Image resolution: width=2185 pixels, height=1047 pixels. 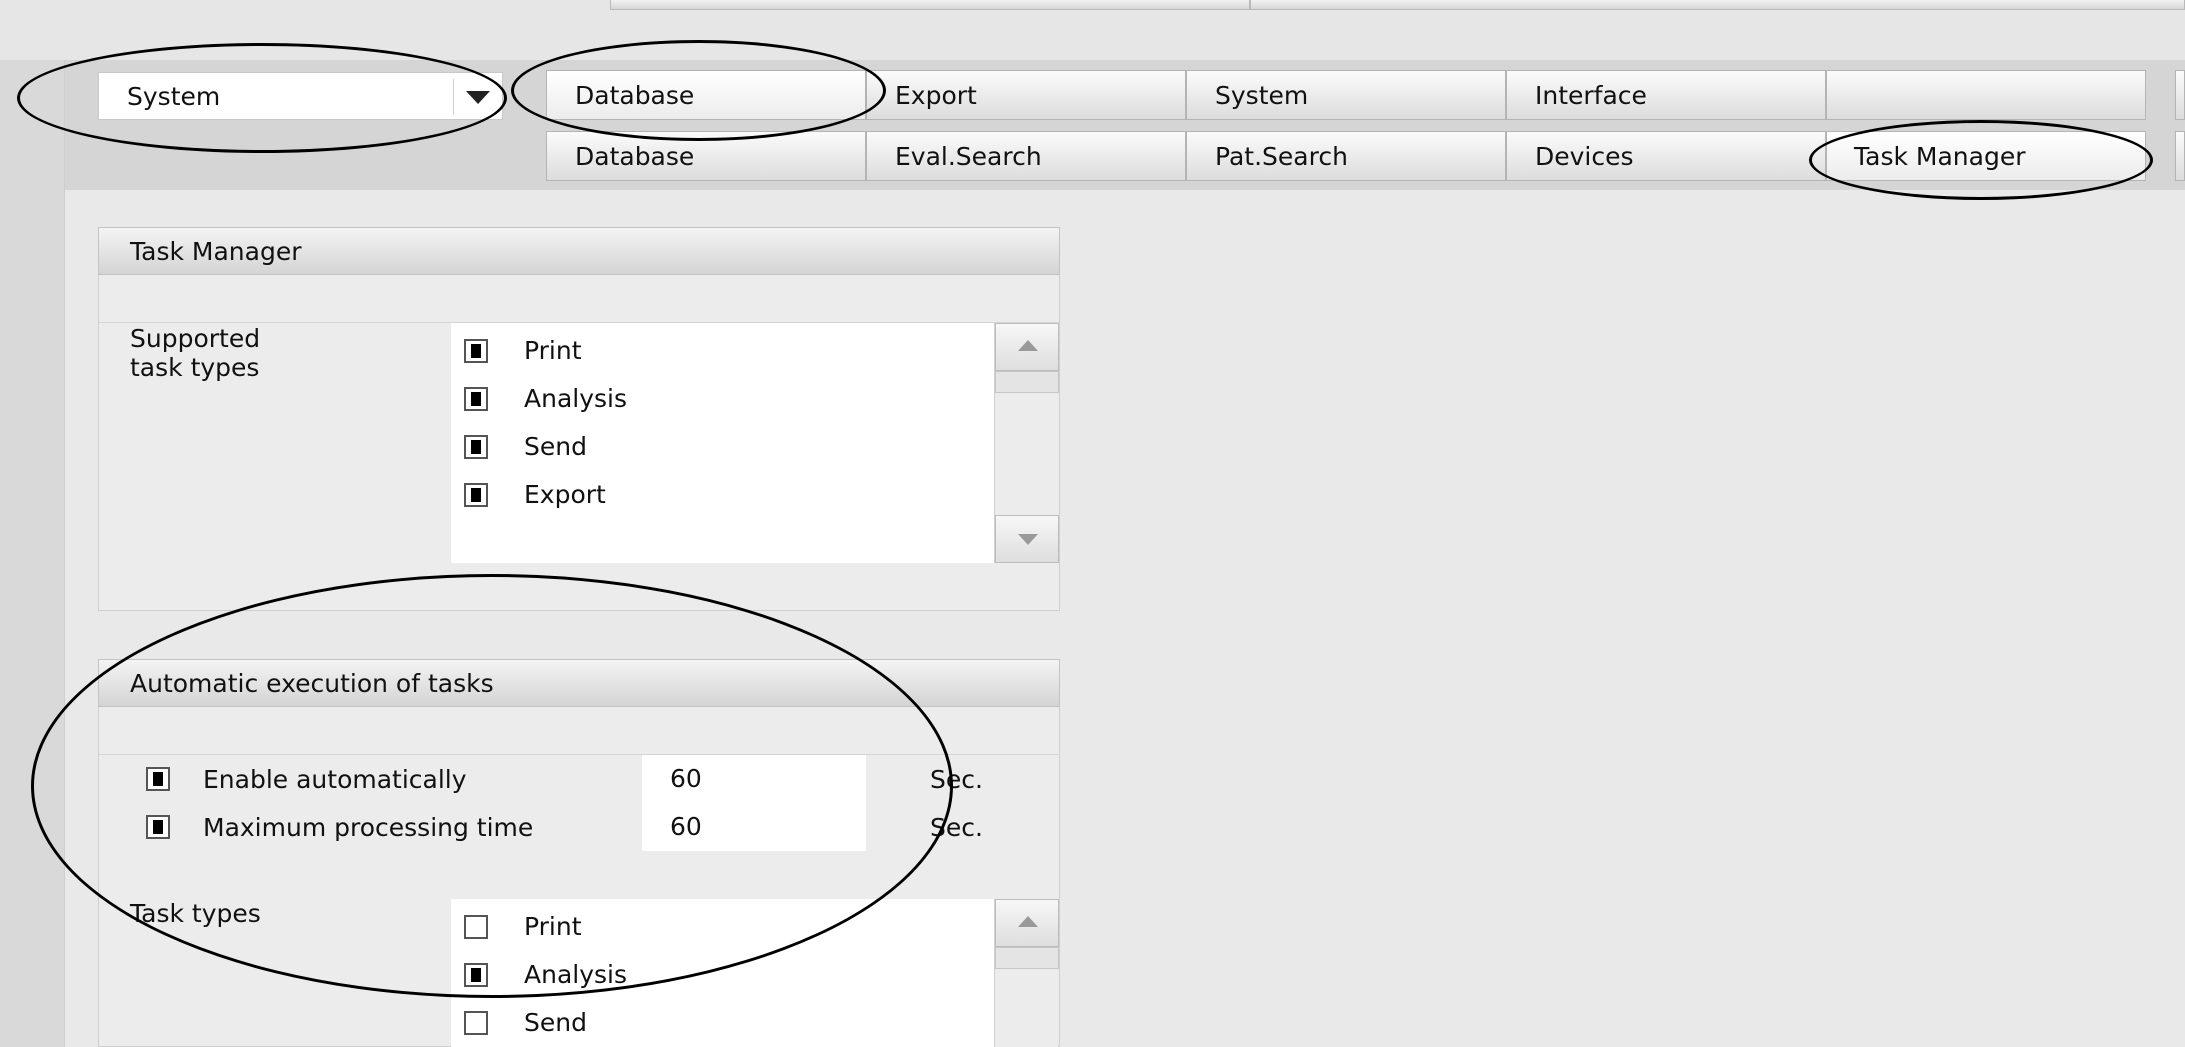 I want to click on tab-blank, so click(x=1986, y=95).